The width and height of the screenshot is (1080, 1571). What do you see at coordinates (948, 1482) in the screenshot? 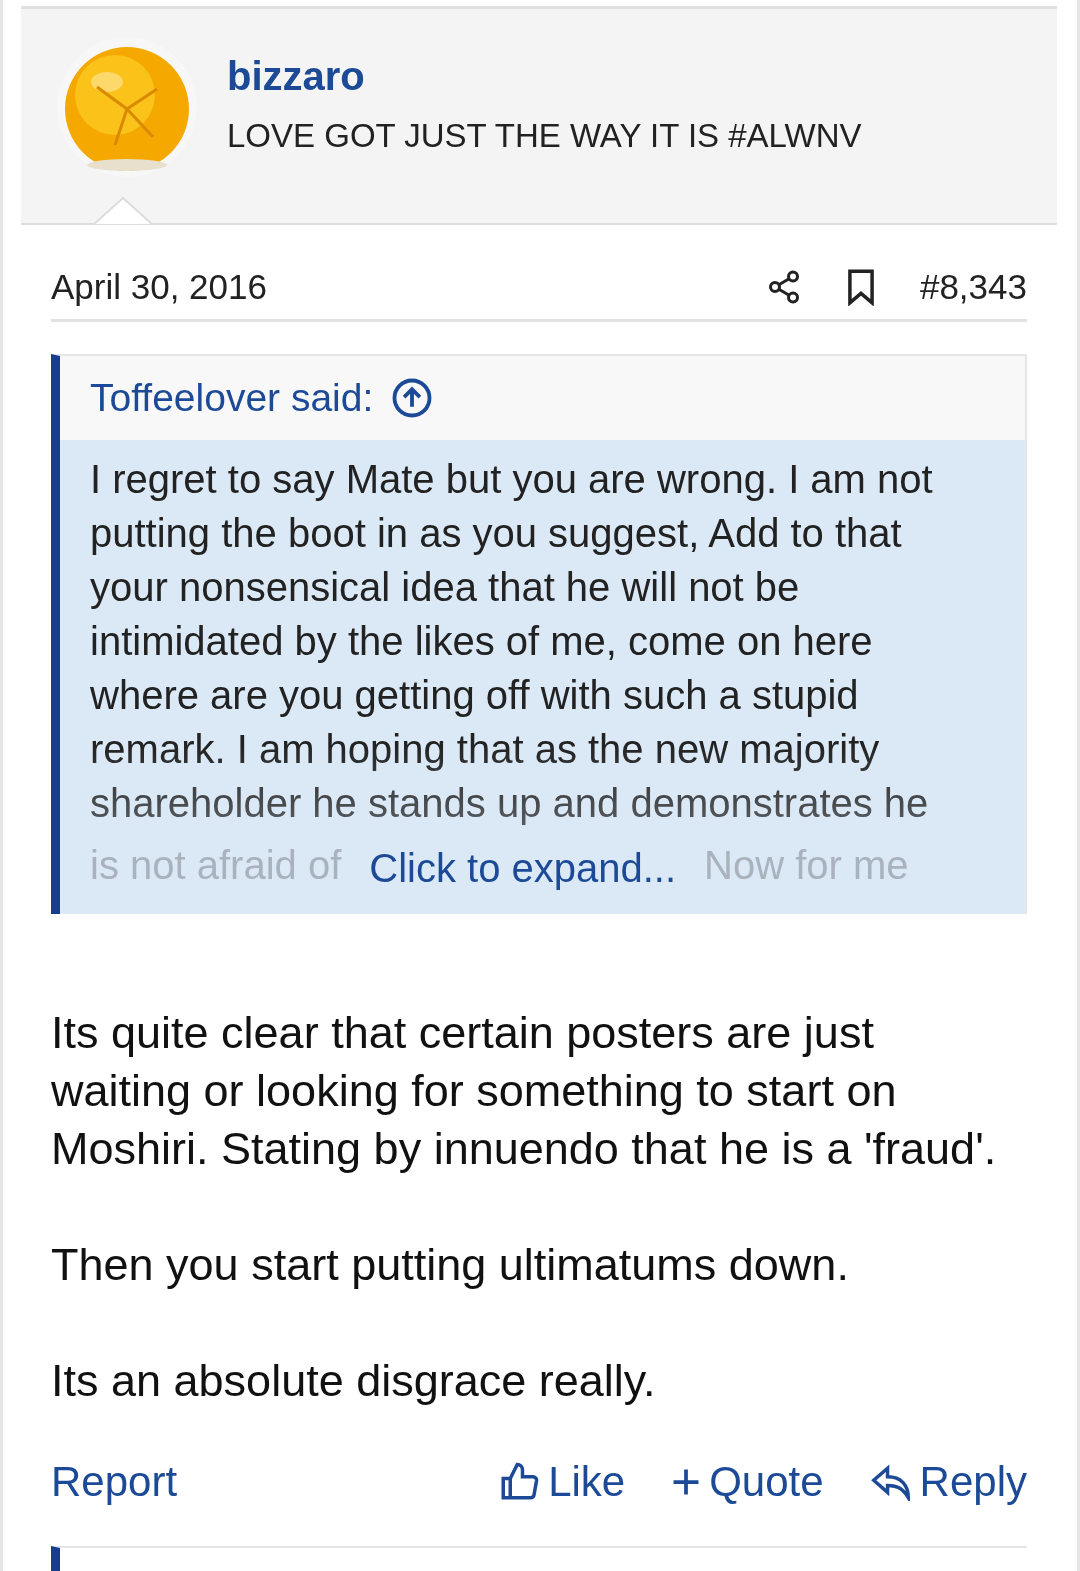
I see `reply-button: Reply` at bounding box center [948, 1482].